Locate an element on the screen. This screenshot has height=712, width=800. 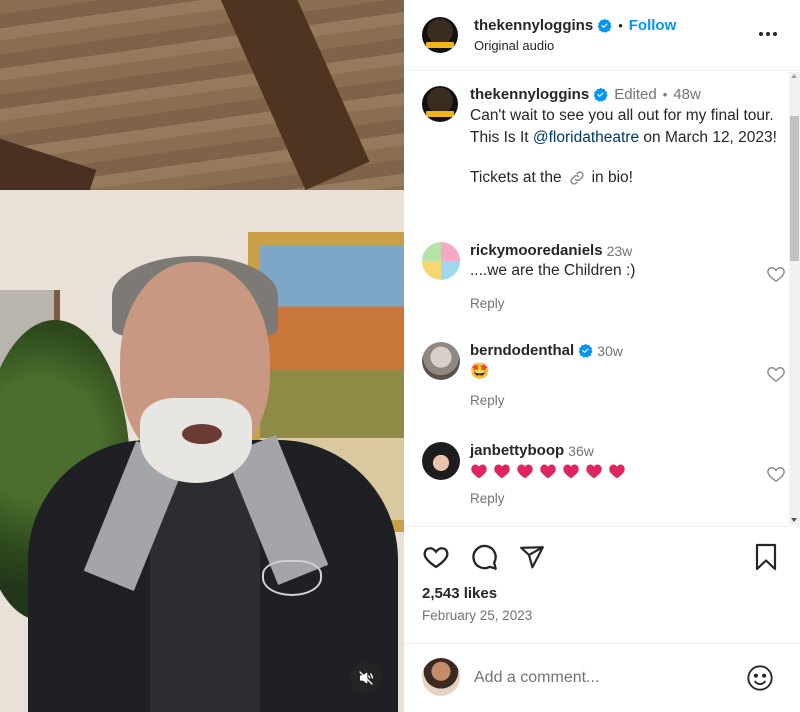
caption-tickets-line: Tickets at the in bio! is located at coordinates (626, 178).